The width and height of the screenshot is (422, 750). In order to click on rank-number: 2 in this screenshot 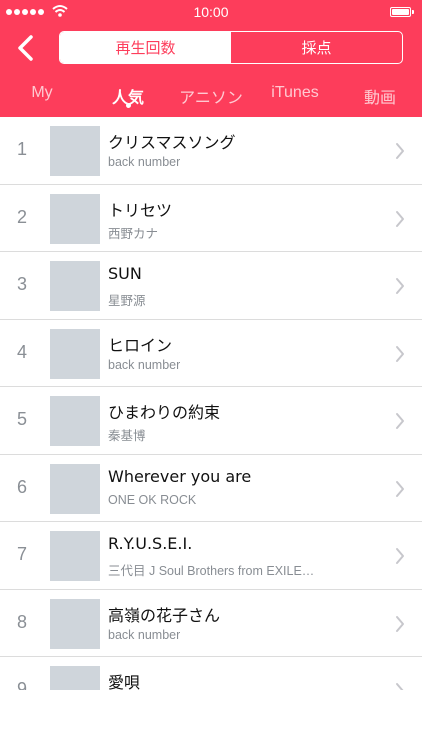, I will do `click(22, 216)`.